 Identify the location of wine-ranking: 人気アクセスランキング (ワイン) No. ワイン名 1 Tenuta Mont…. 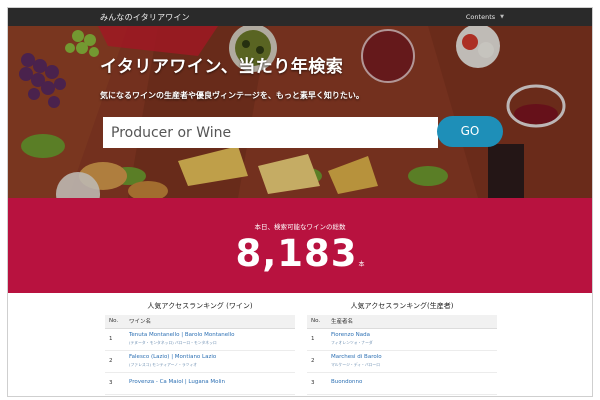
(200, 348).